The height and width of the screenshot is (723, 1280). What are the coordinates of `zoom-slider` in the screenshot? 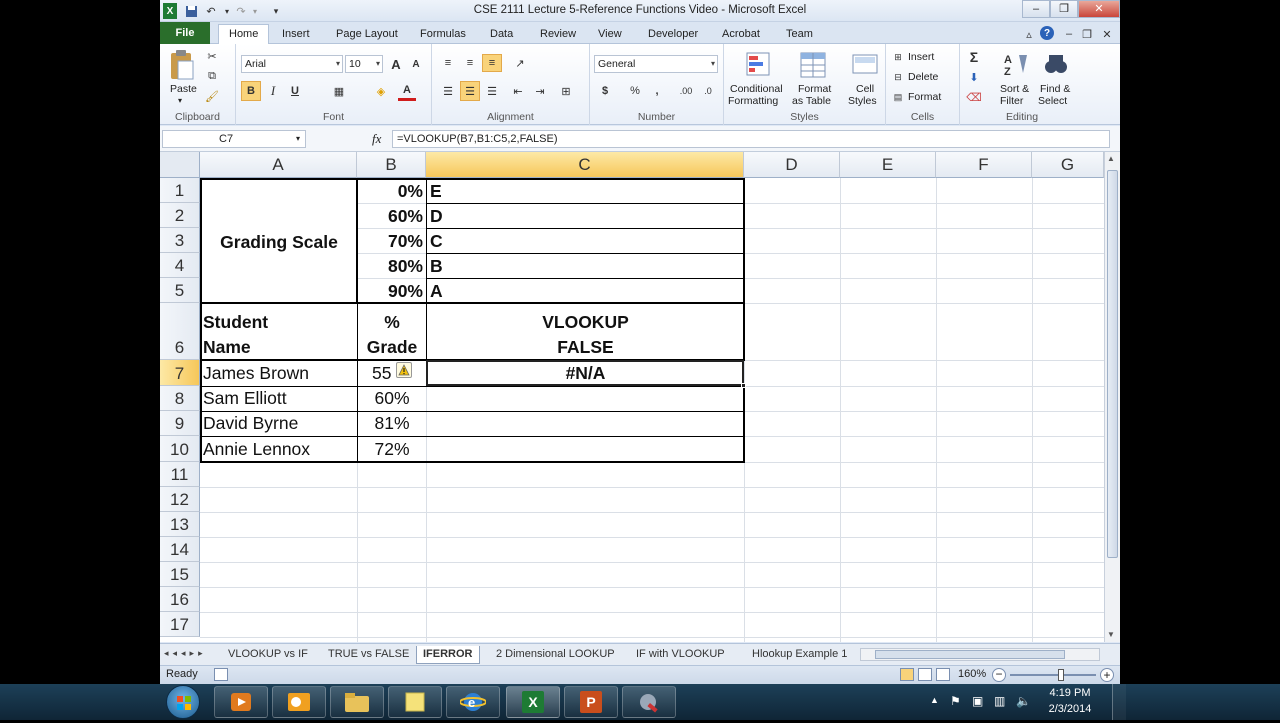 It's located at (1053, 675).